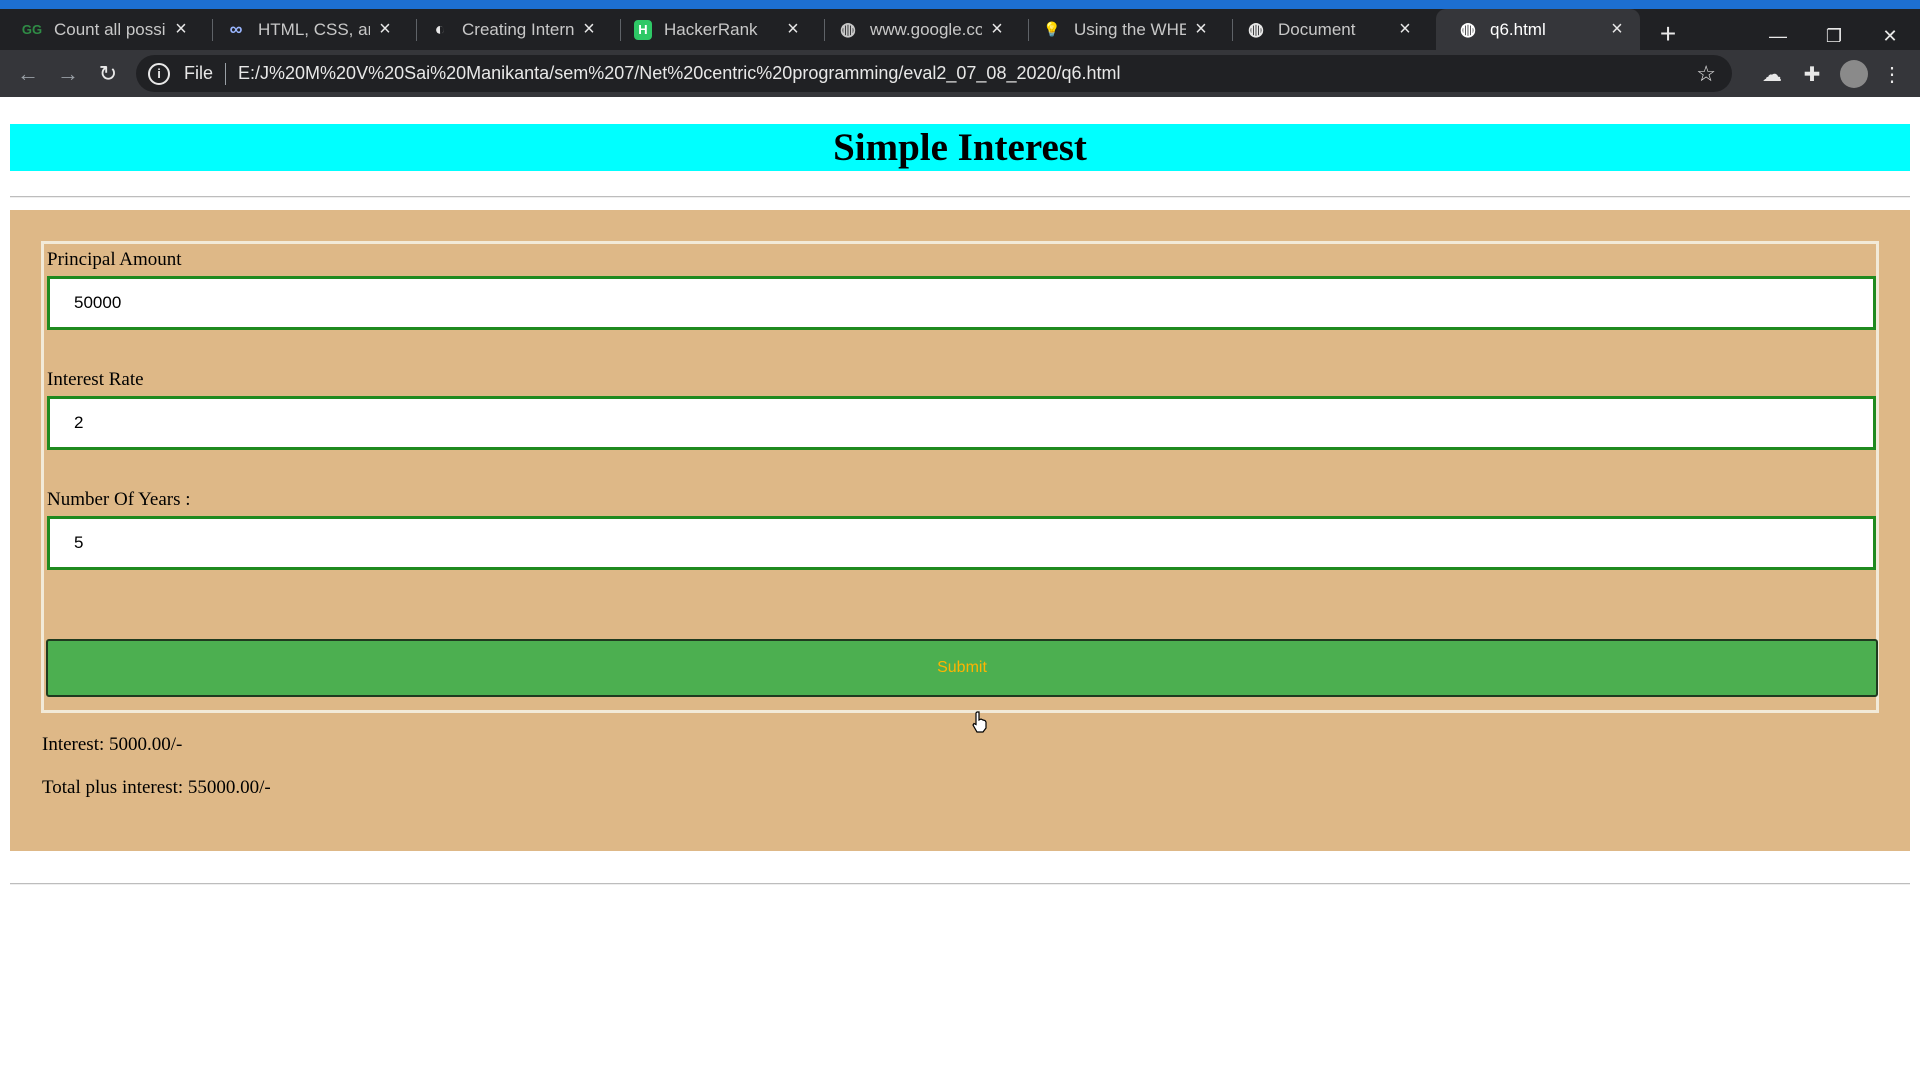 The height and width of the screenshot is (1080, 1920). I want to click on years-input, so click(961, 543).